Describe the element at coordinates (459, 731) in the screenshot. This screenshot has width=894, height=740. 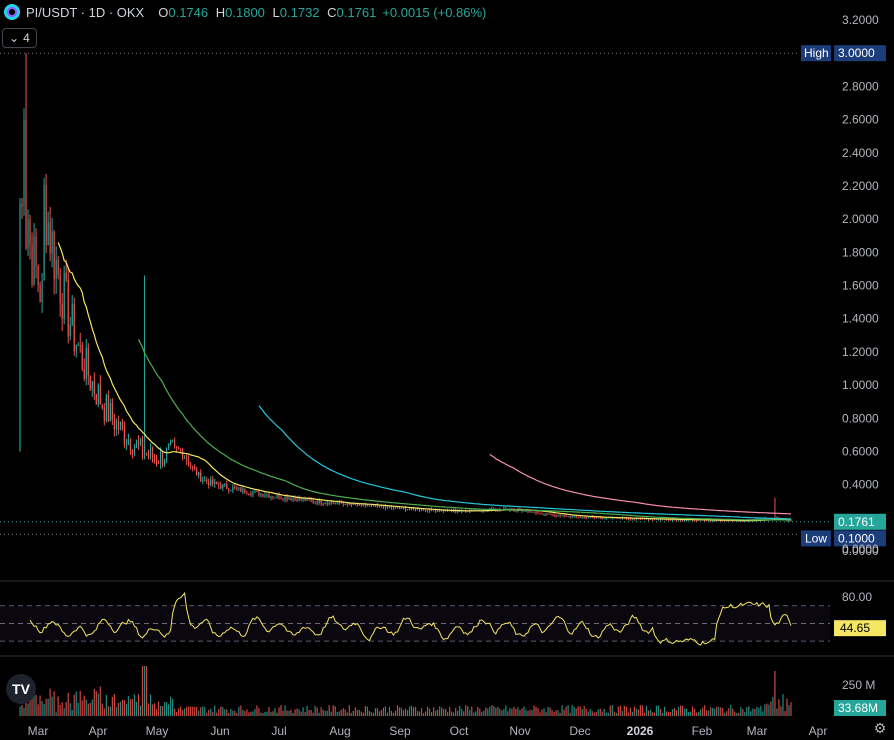
I see `time-tick-label: Oct` at that location.